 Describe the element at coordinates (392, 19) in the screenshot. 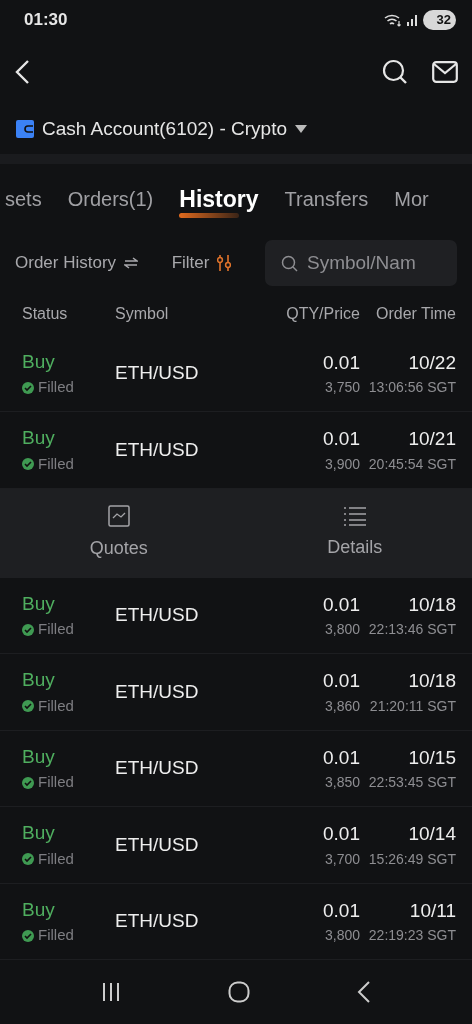

I see `wifi-icon` at that location.